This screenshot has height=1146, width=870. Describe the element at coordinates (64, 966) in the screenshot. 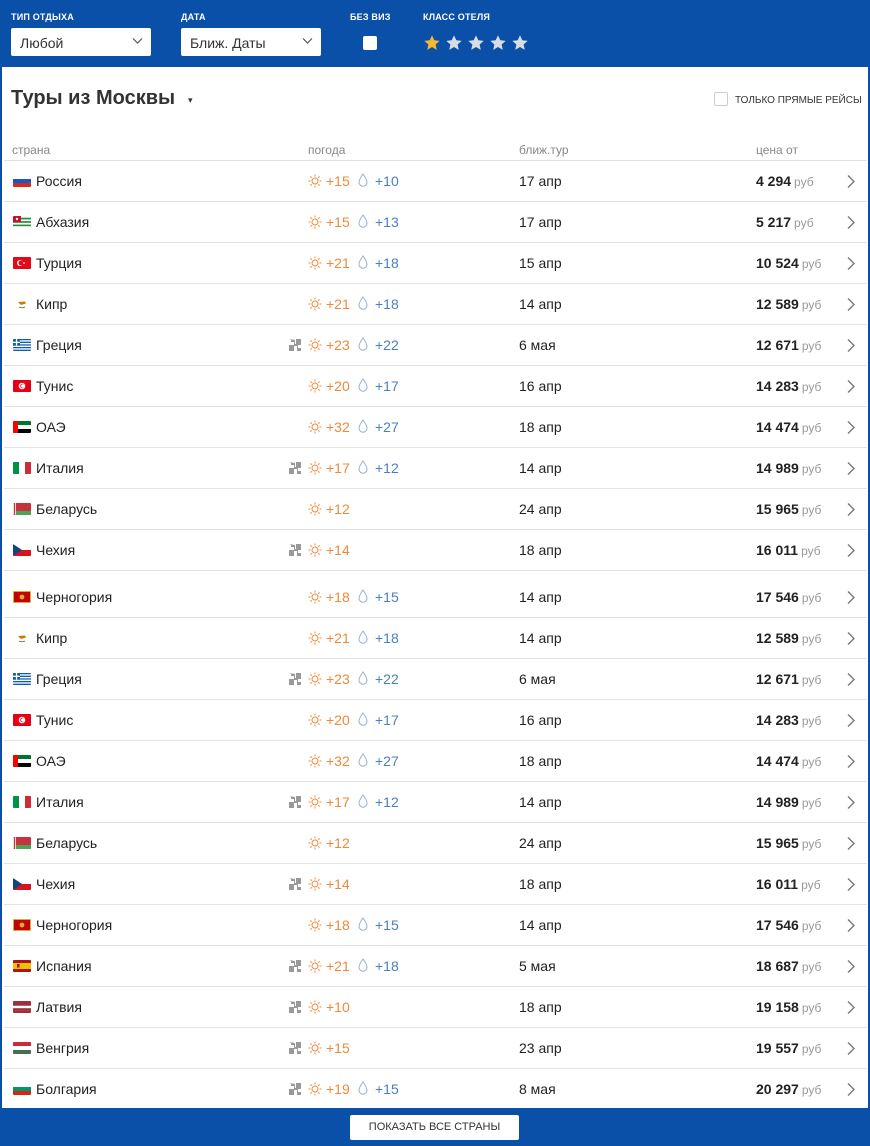

I see `country-name: Испания` at that location.